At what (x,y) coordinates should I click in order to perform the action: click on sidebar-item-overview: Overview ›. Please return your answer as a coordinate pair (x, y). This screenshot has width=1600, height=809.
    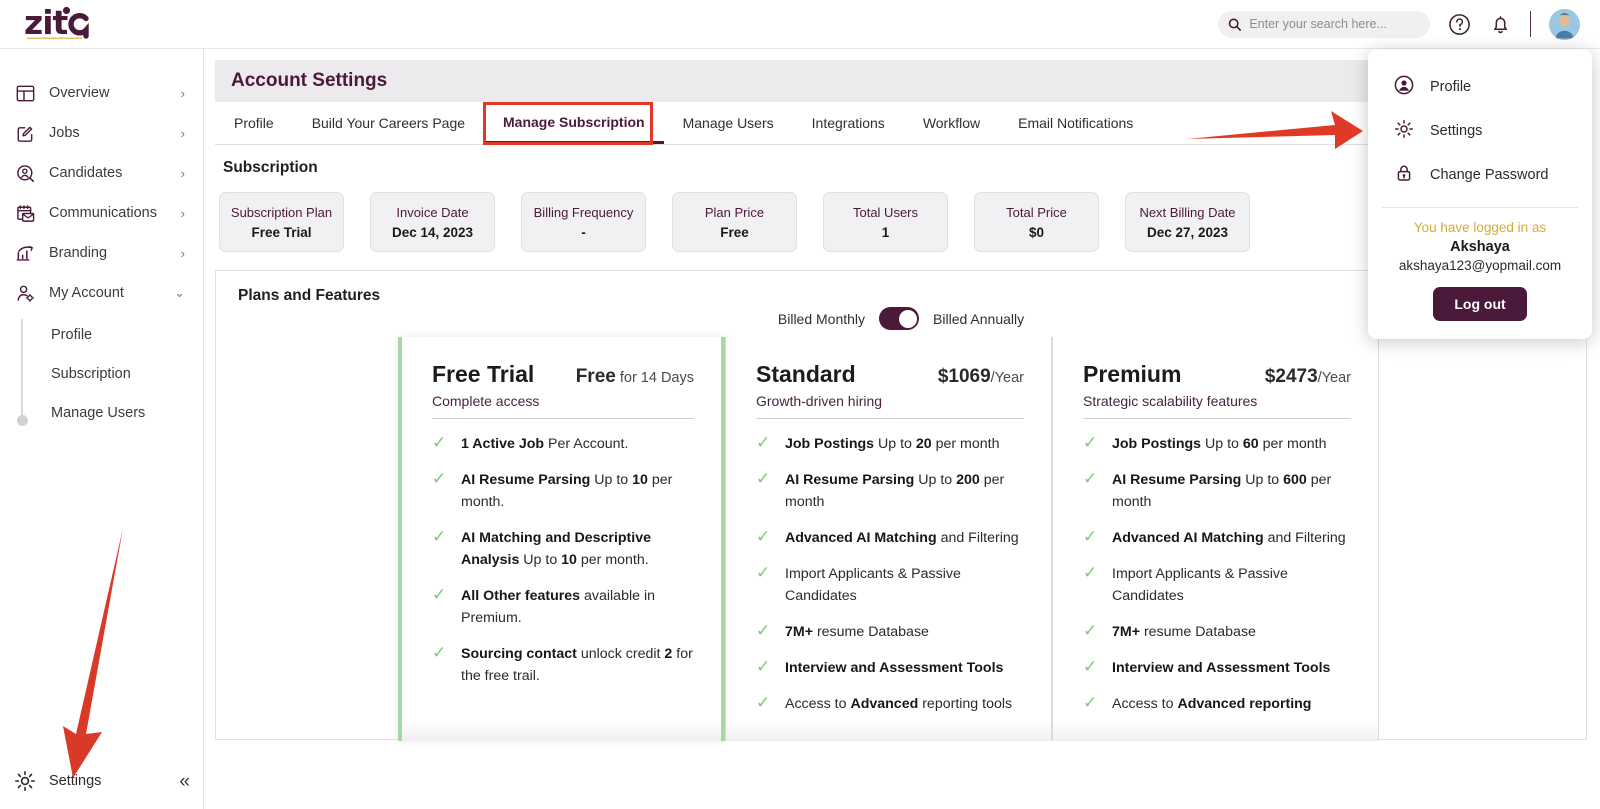
    Looking at the image, I should click on (101, 93).